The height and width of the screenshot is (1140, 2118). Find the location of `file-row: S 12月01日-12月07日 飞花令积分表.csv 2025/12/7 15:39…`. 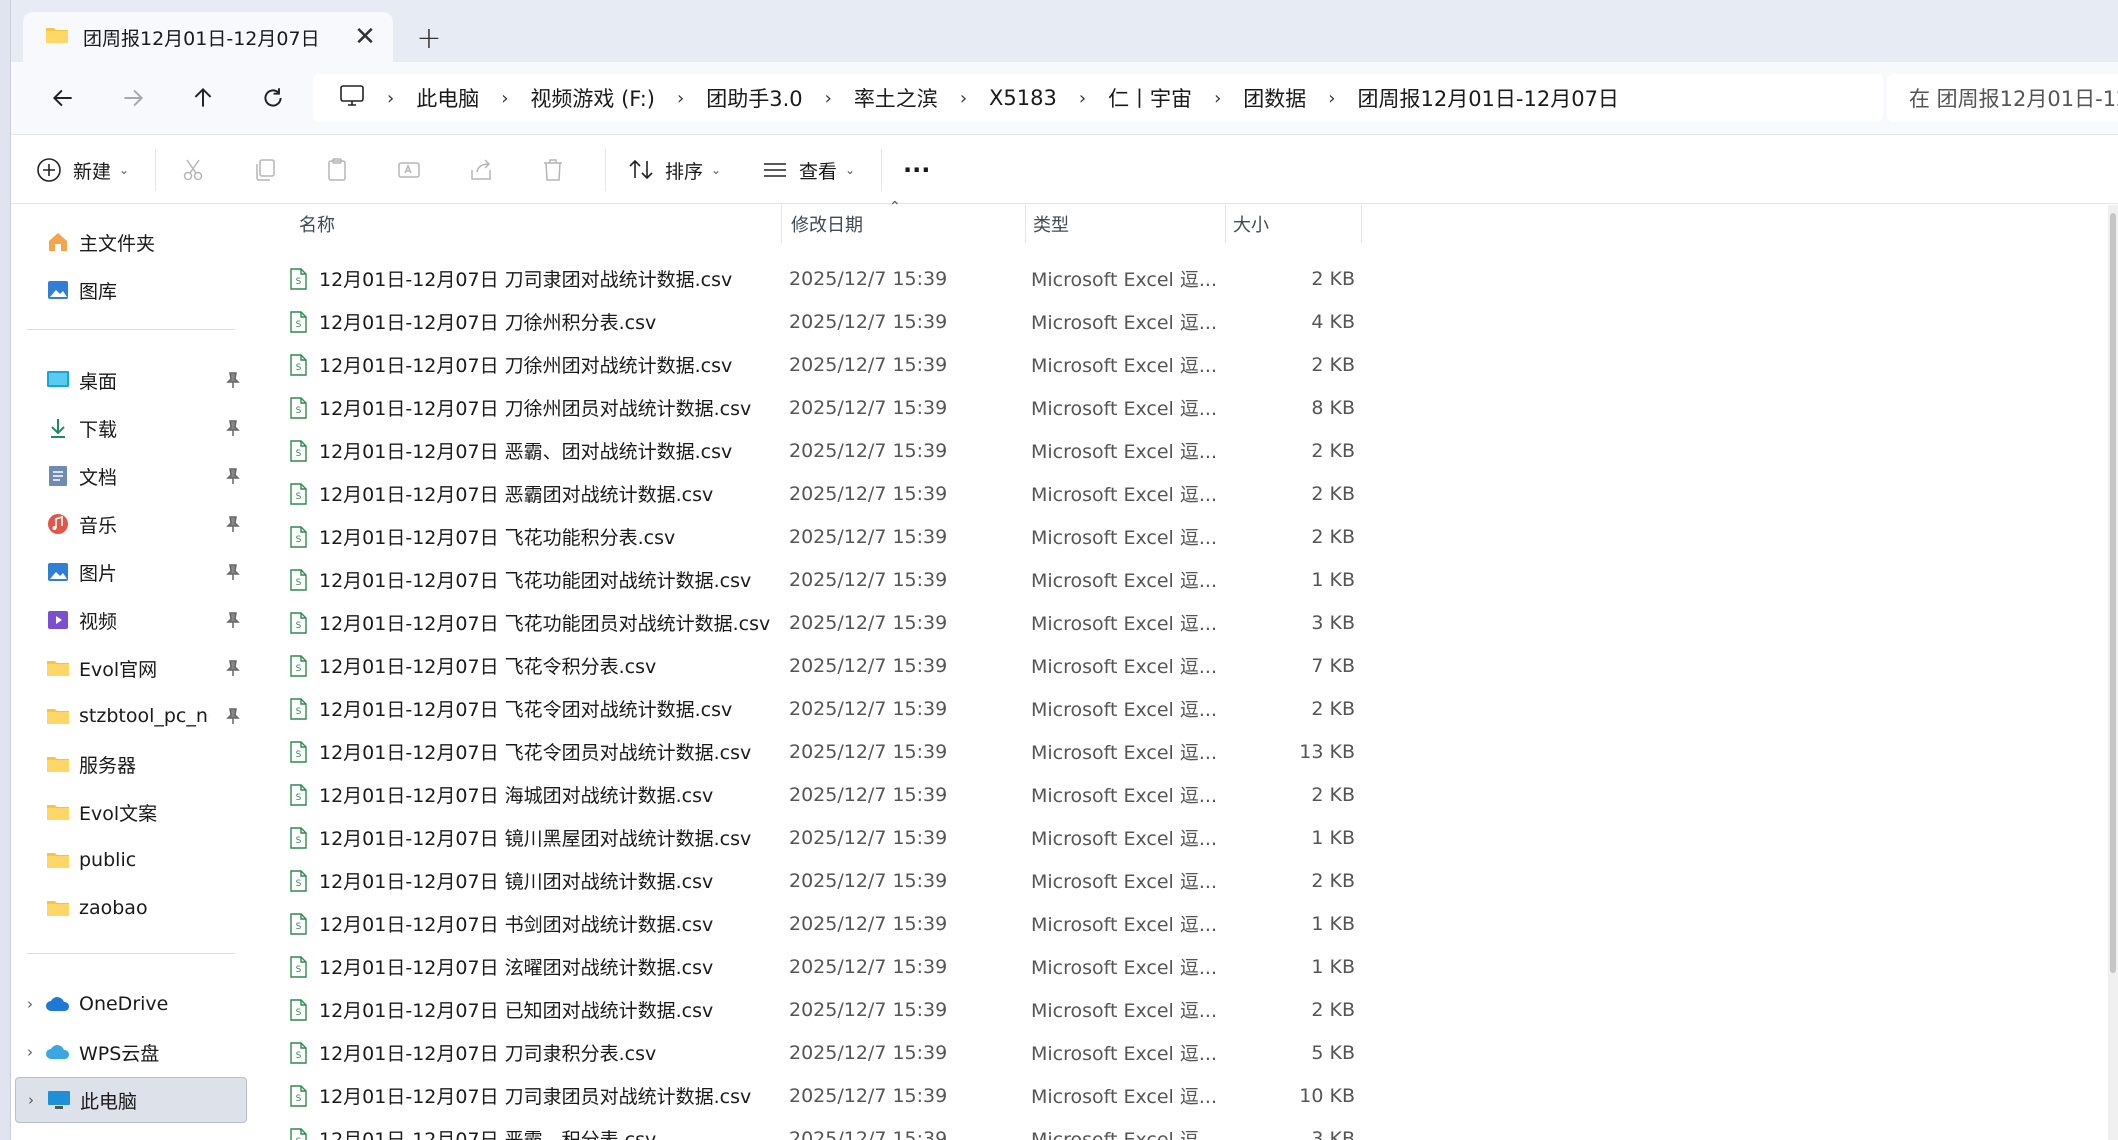

file-row: S 12月01日-12月07日 飞花令积分表.csv 2025/12/7 15:39… is located at coordinates (809, 665).